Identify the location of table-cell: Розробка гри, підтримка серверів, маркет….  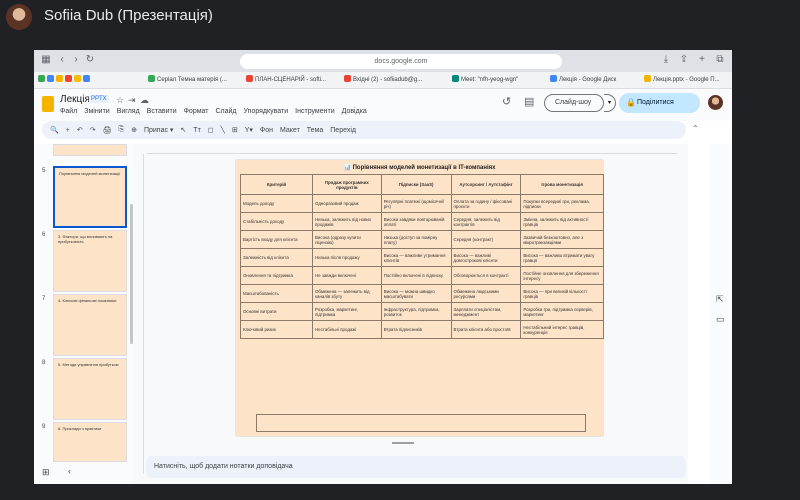
(562, 311).